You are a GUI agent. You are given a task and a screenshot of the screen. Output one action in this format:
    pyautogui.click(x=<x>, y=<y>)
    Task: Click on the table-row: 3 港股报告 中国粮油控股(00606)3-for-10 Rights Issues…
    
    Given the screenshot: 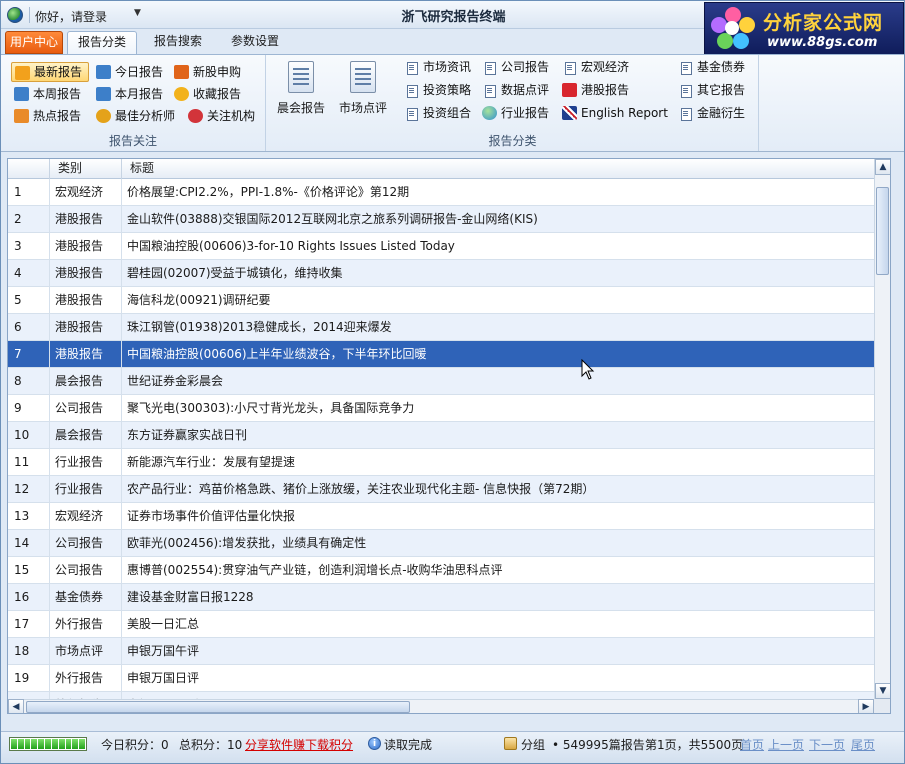 What is the action you would take?
    pyautogui.click(x=441, y=246)
    